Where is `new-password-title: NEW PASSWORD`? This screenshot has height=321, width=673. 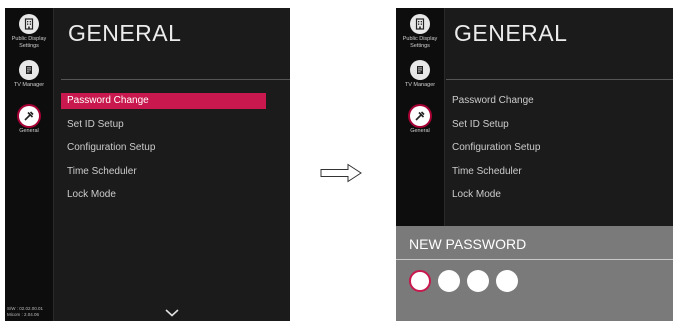 new-password-title: NEW PASSWORD is located at coordinates (468, 244).